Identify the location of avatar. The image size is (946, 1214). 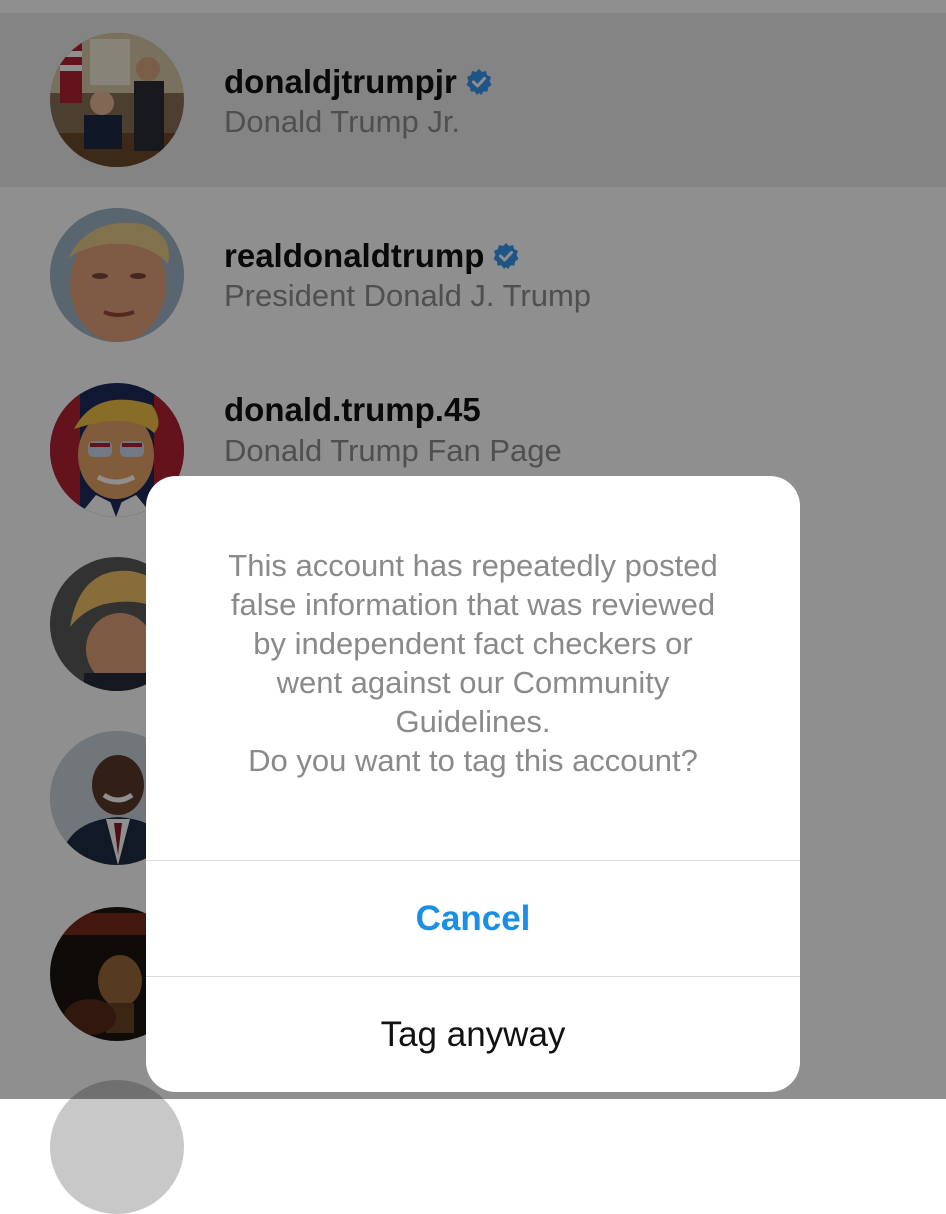
(117, 1147).